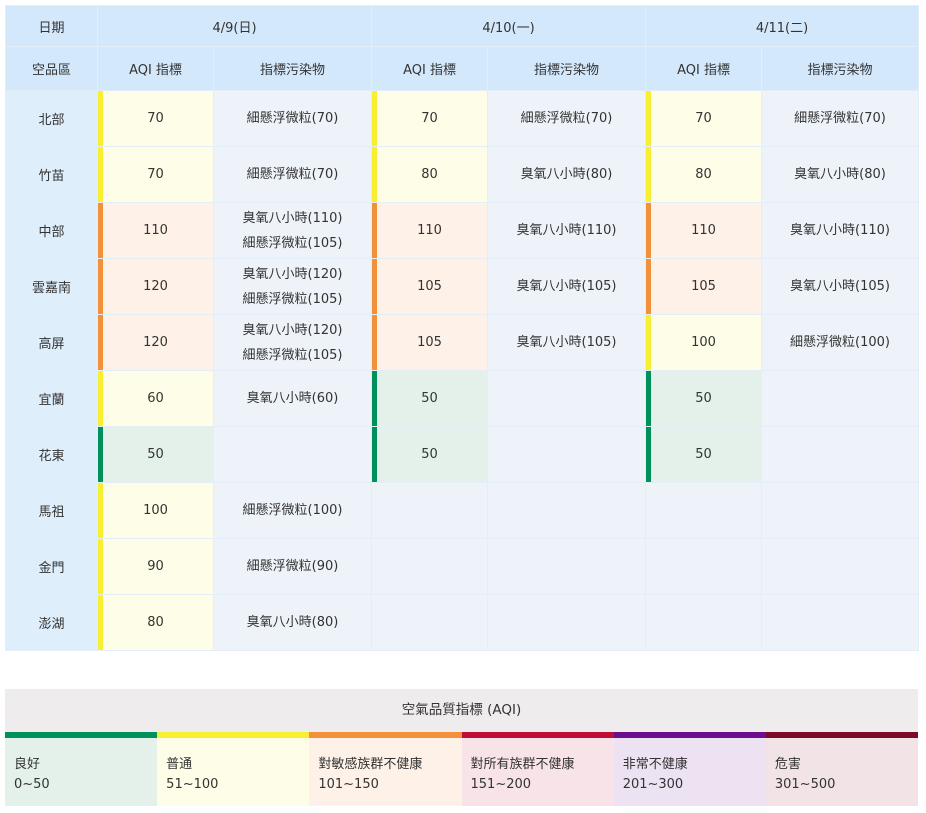 The width and height of the screenshot is (926, 813). I want to click on table-row: 宜蘭 60 臭氧八小時(60) 50 50, so click(462, 398).